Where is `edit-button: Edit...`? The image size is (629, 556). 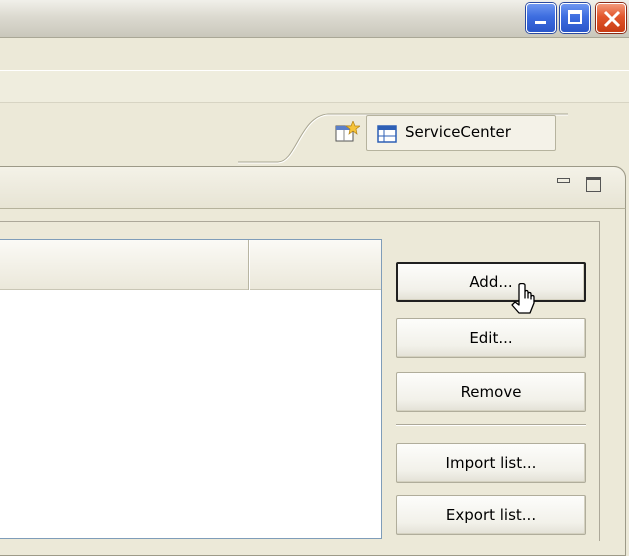 edit-button: Edit... is located at coordinates (491, 338).